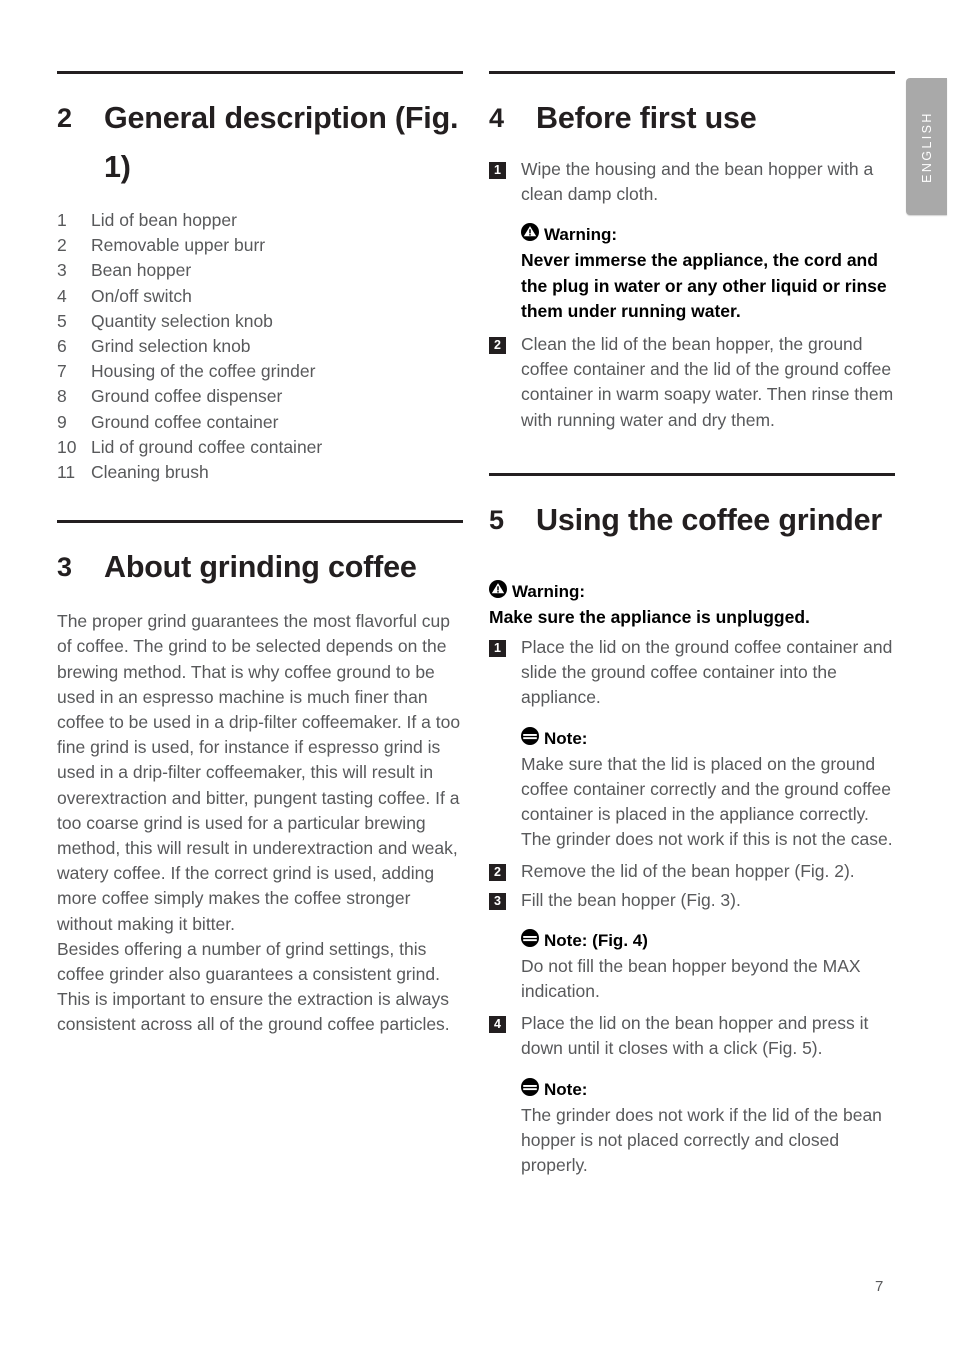 The width and height of the screenshot is (954, 1350). I want to click on note-callout-heading: Note: (Fig. 4), so click(711, 940).